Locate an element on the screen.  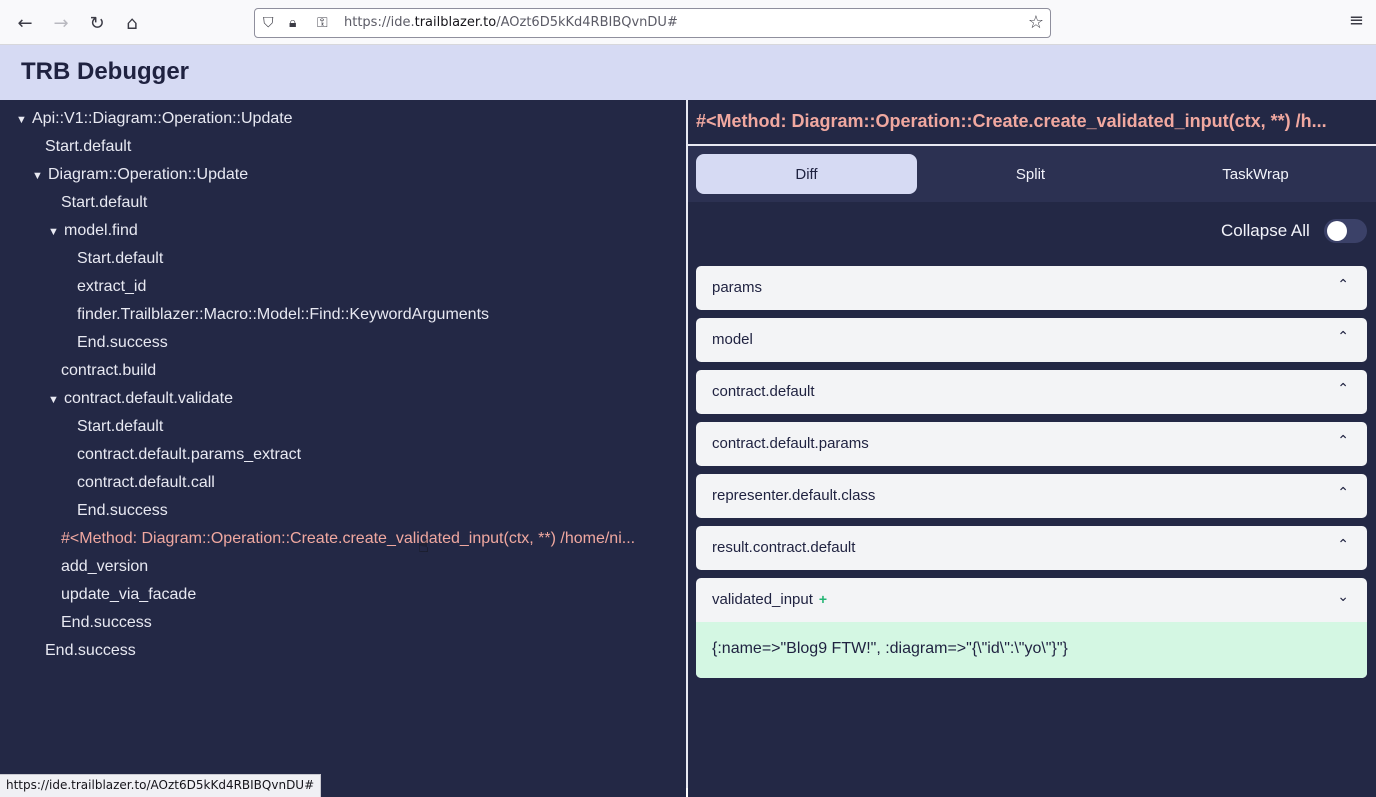
tree-item: ▼ model.find is located at coordinates (360, 231).